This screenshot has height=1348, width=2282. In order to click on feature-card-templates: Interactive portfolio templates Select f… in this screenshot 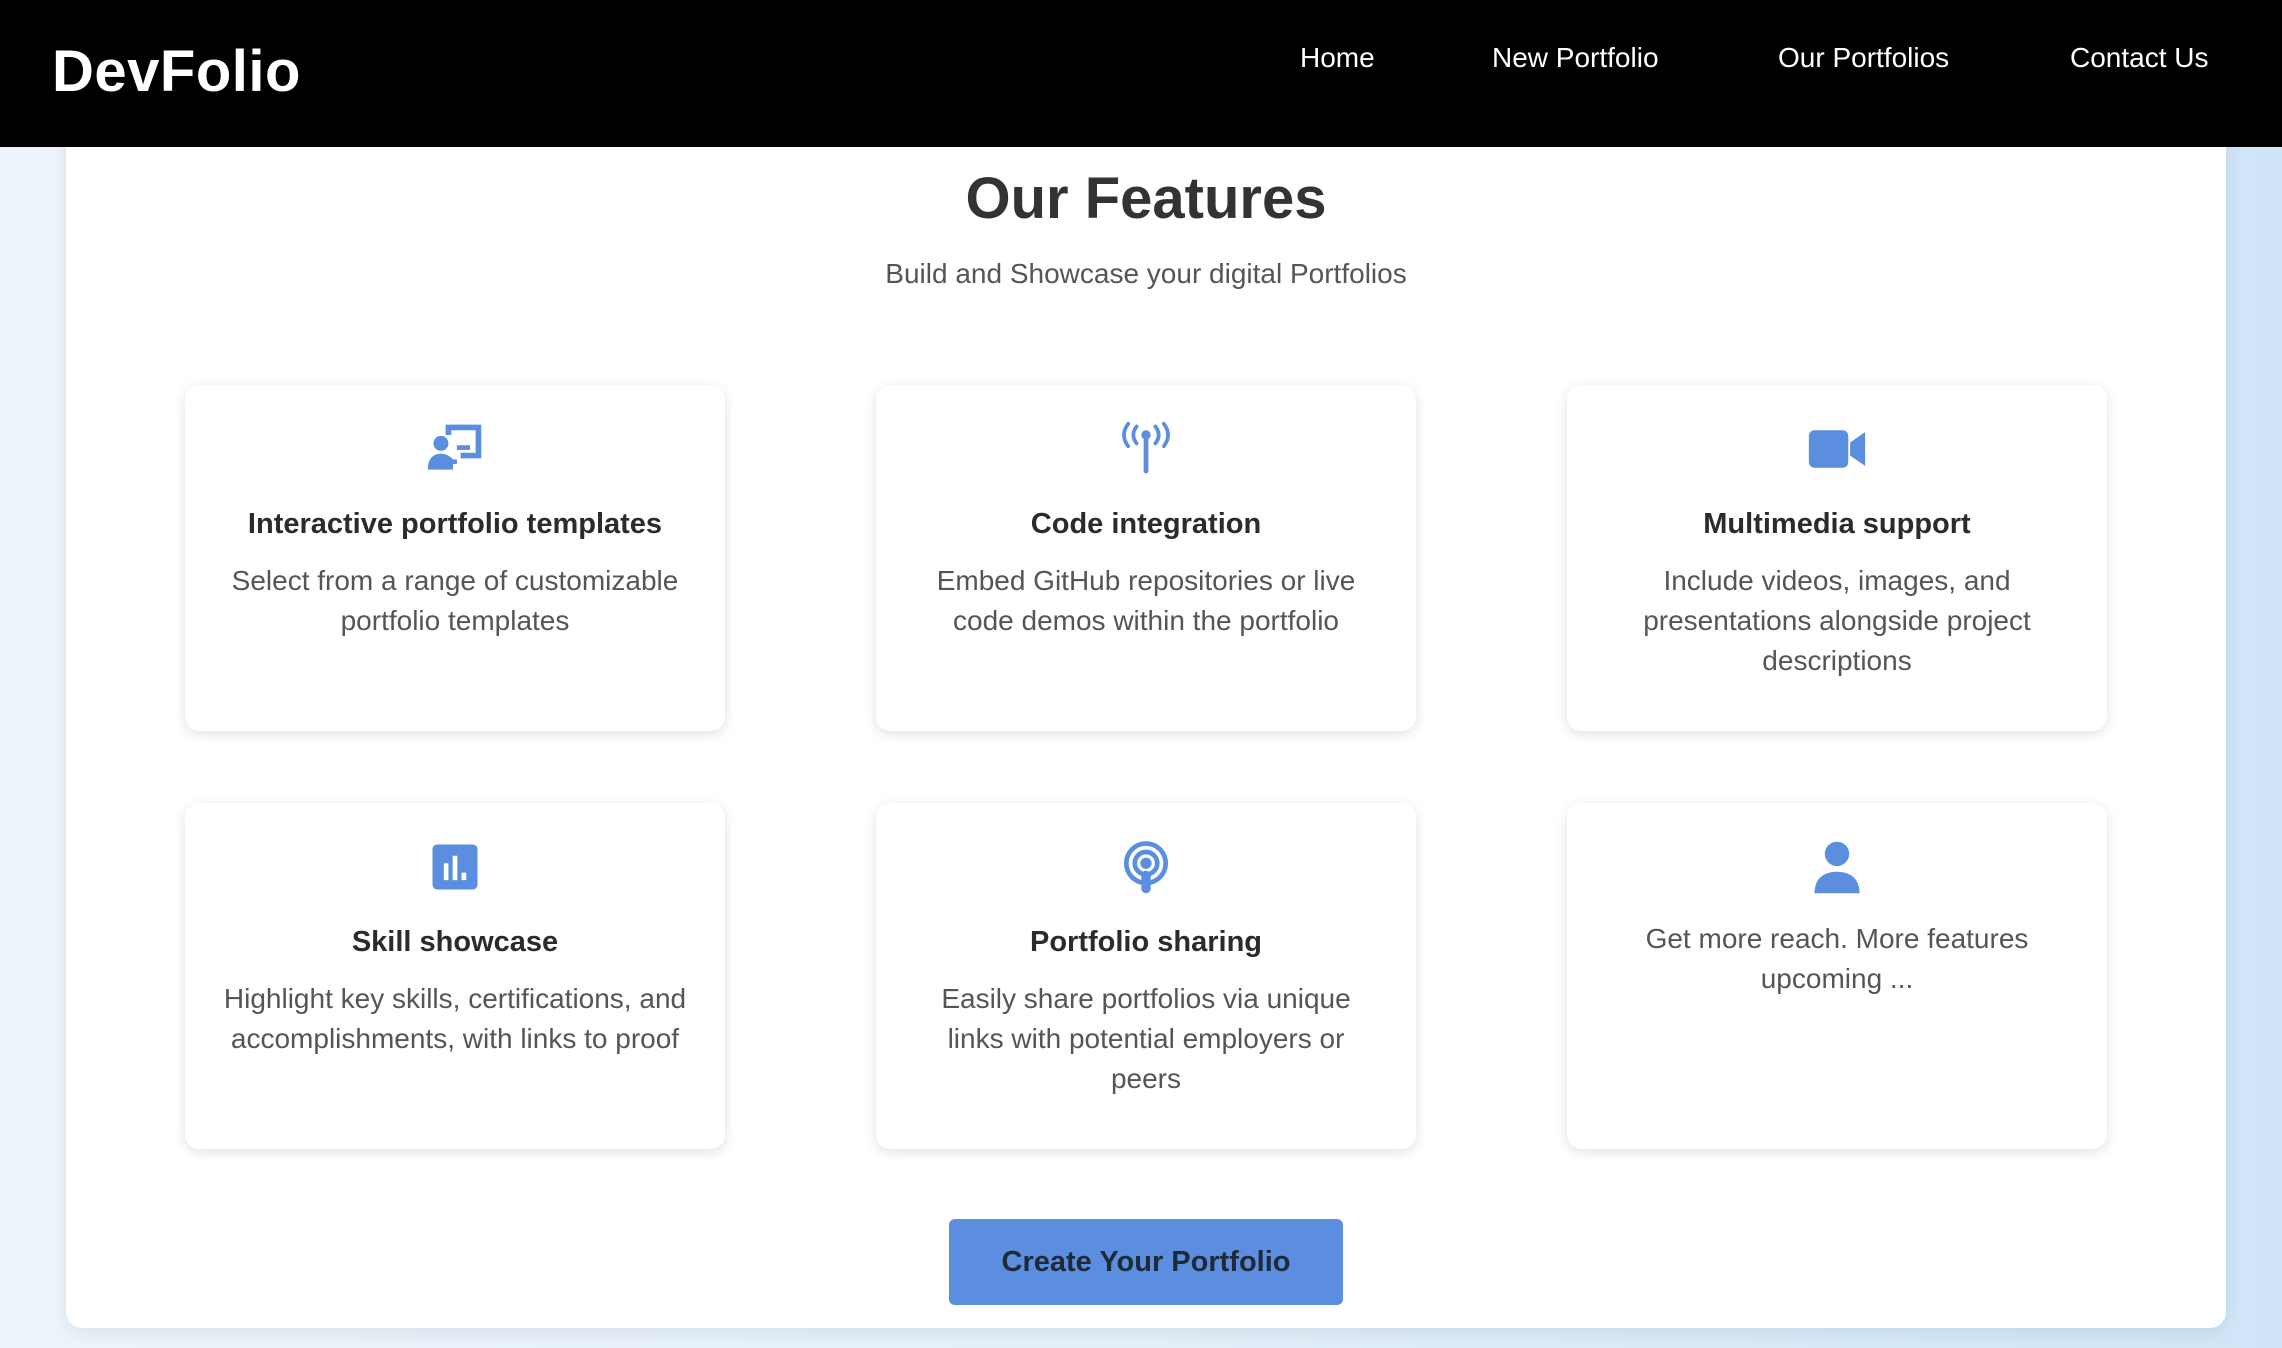, I will do `click(455, 558)`.